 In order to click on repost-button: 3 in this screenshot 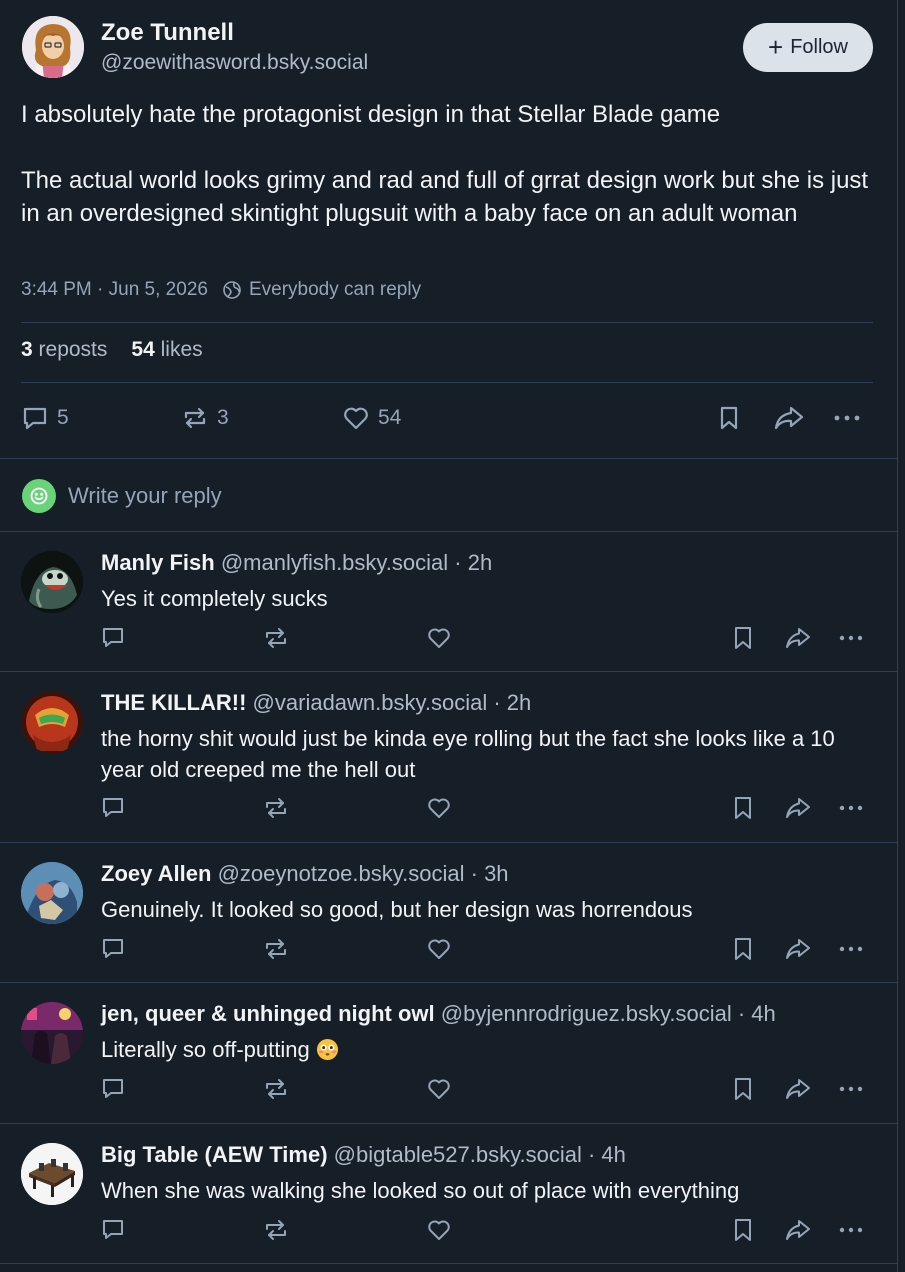, I will do `click(205, 418)`.